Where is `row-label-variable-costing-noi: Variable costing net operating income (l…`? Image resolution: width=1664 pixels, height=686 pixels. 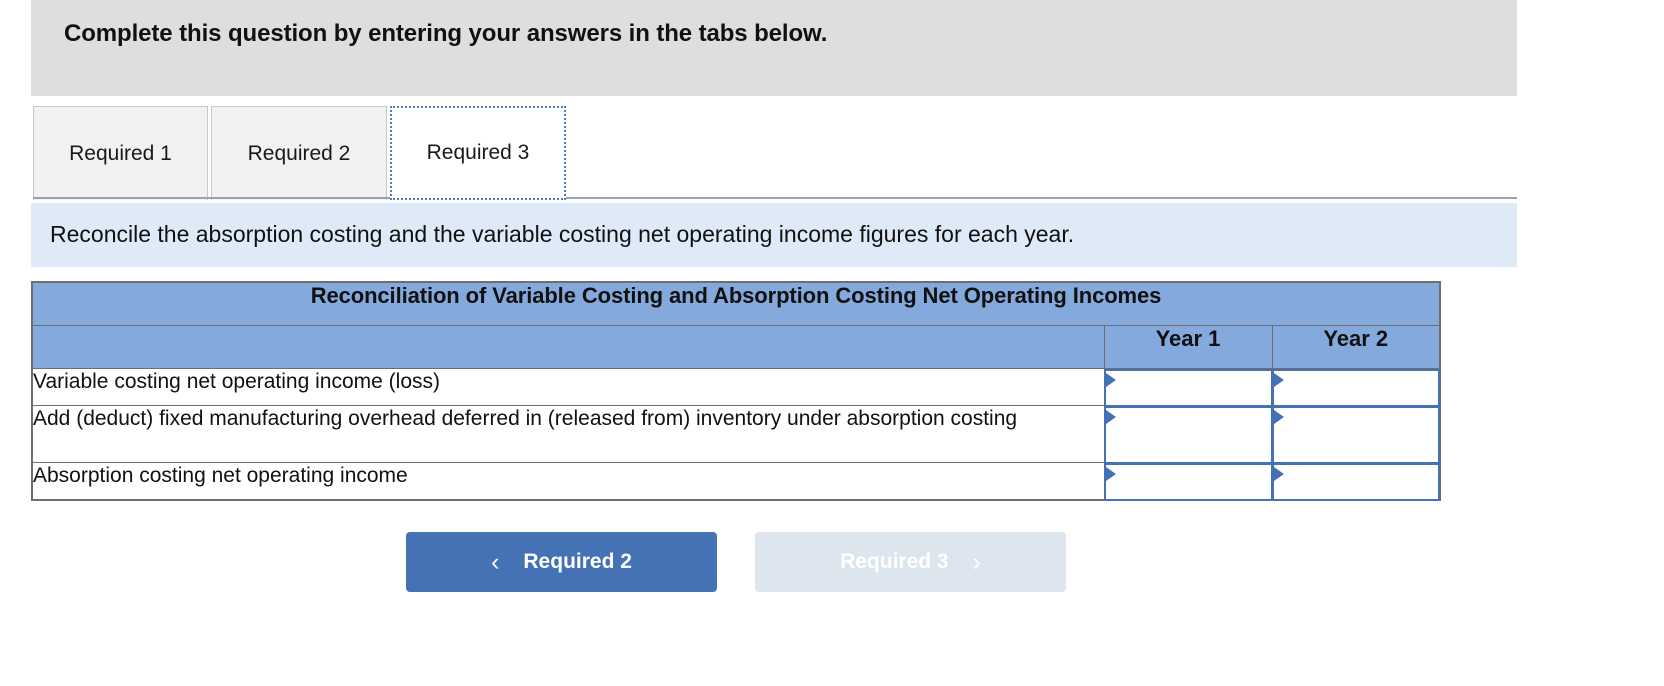 row-label-variable-costing-noi: Variable costing net operating income (l… is located at coordinates (568, 387).